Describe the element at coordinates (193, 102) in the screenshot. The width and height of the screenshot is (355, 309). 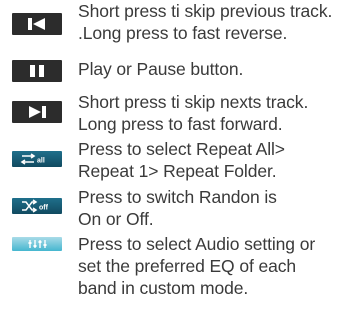
I see `skip-next-line-1: Short press ti skip nexts track.` at that location.